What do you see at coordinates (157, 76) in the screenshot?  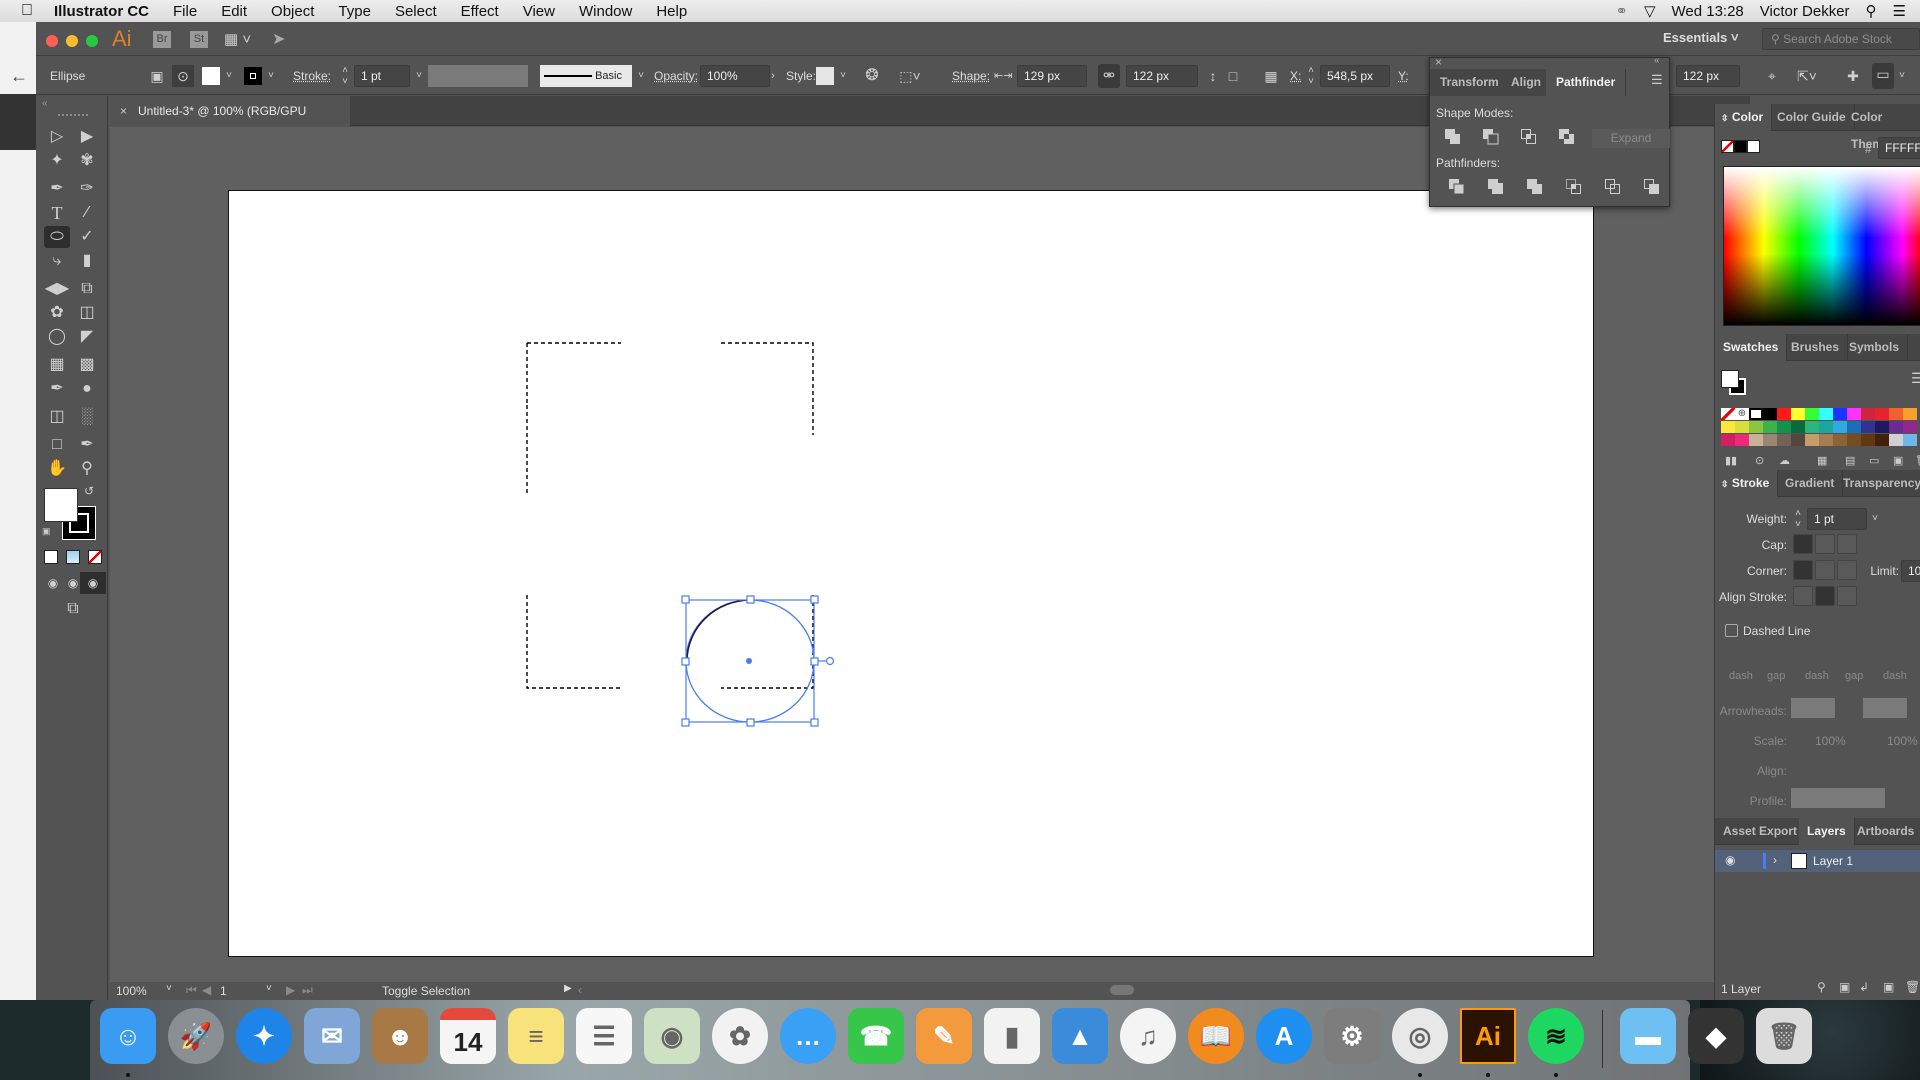 I see `transform-bbox-icon: ▣` at bounding box center [157, 76].